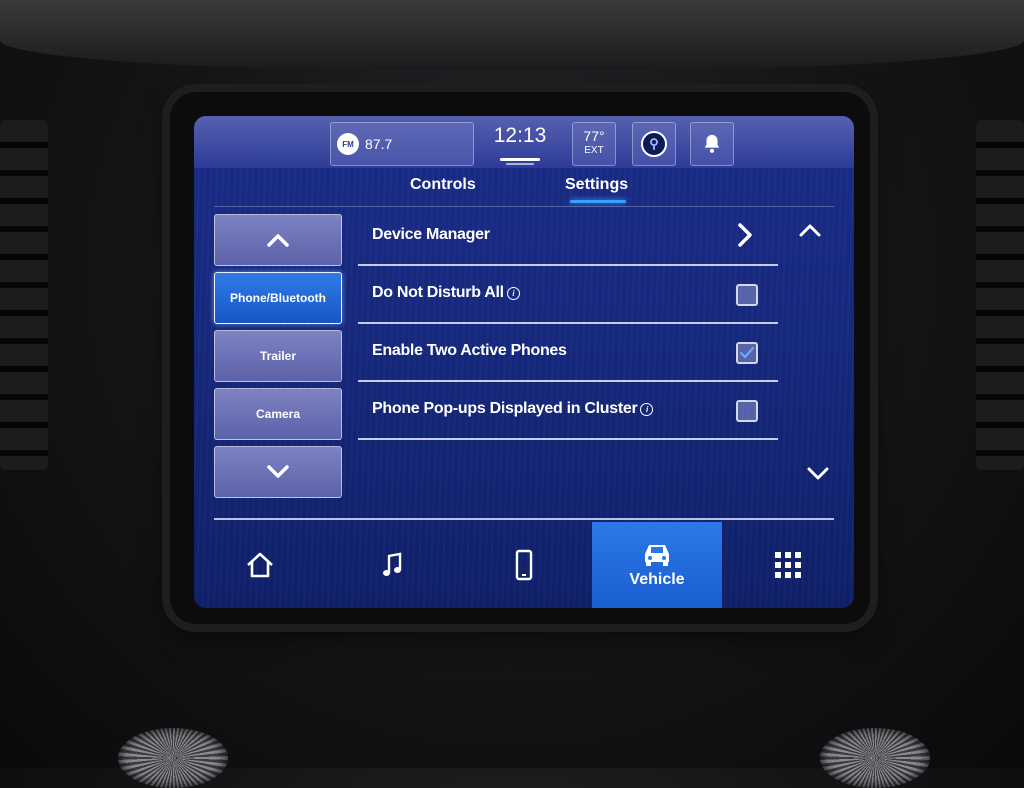 Image resolution: width=1024 pixels, height=788 pixels. Describe the element at coordinates (657, 555) in the screenshot. I see `car-icon` at that location.